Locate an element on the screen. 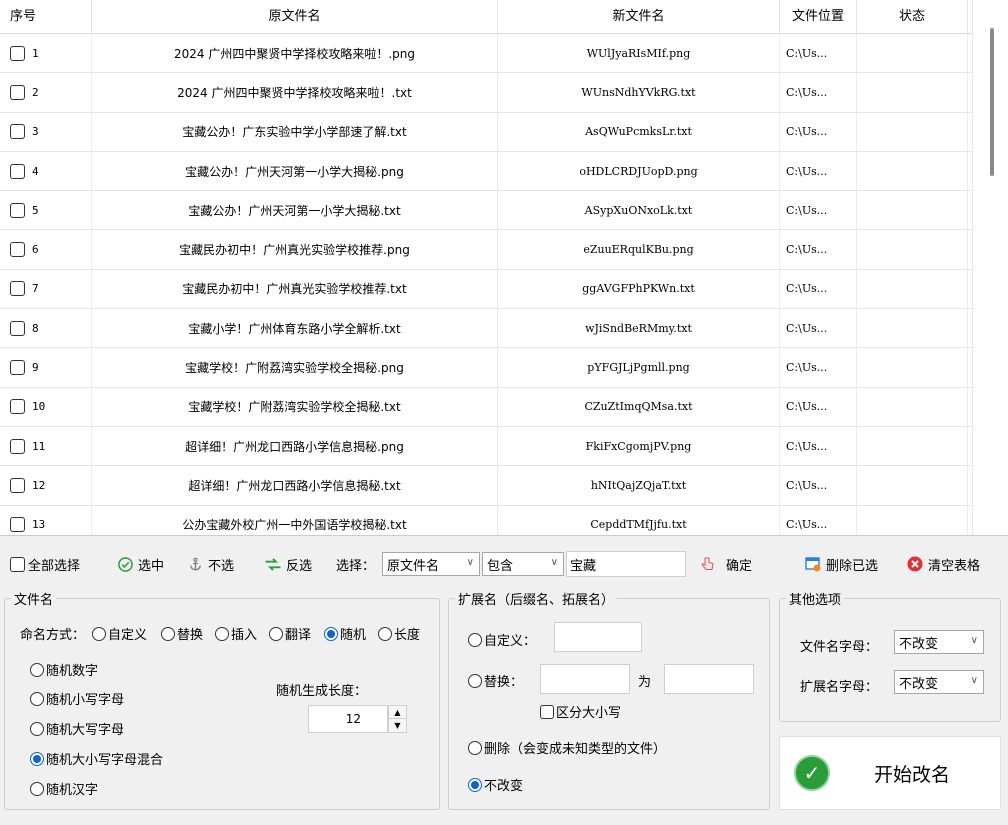  length-value: 12 is located at coordinates (348, 719).